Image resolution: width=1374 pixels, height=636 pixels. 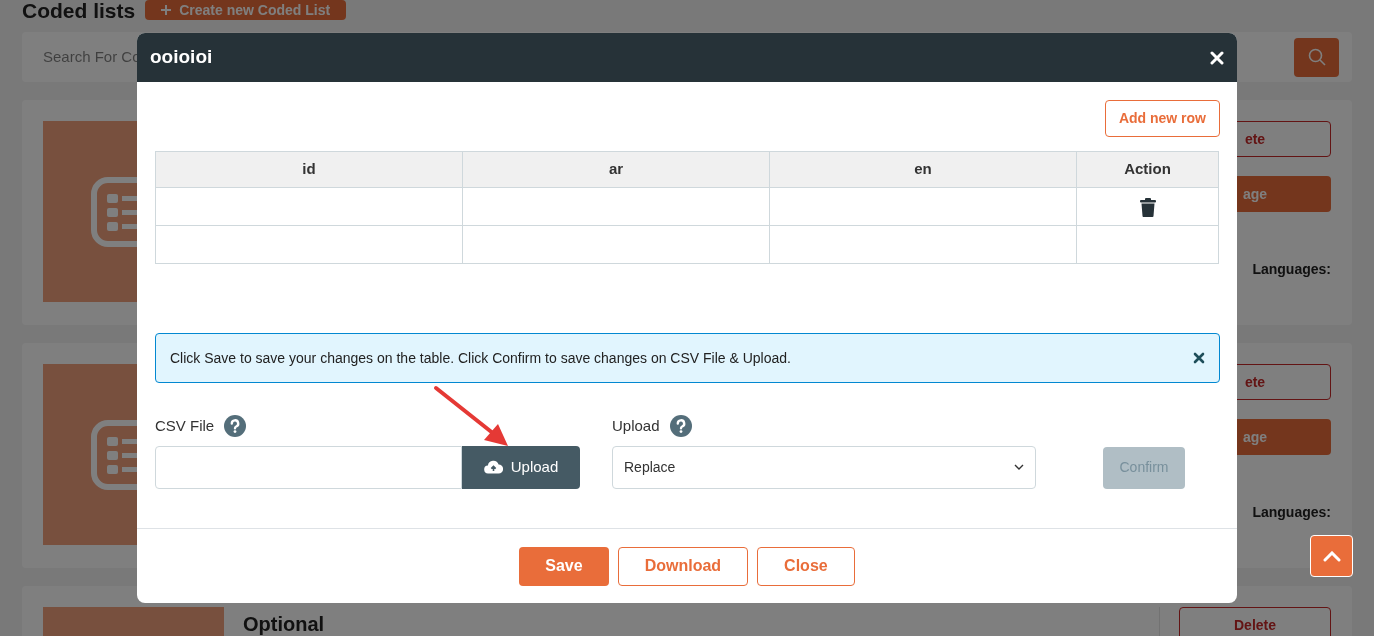 What do you see at coordinates (181, 57) in the screenshot?
I see `modal-title: ooioioi` at bounding box center [181, 57].